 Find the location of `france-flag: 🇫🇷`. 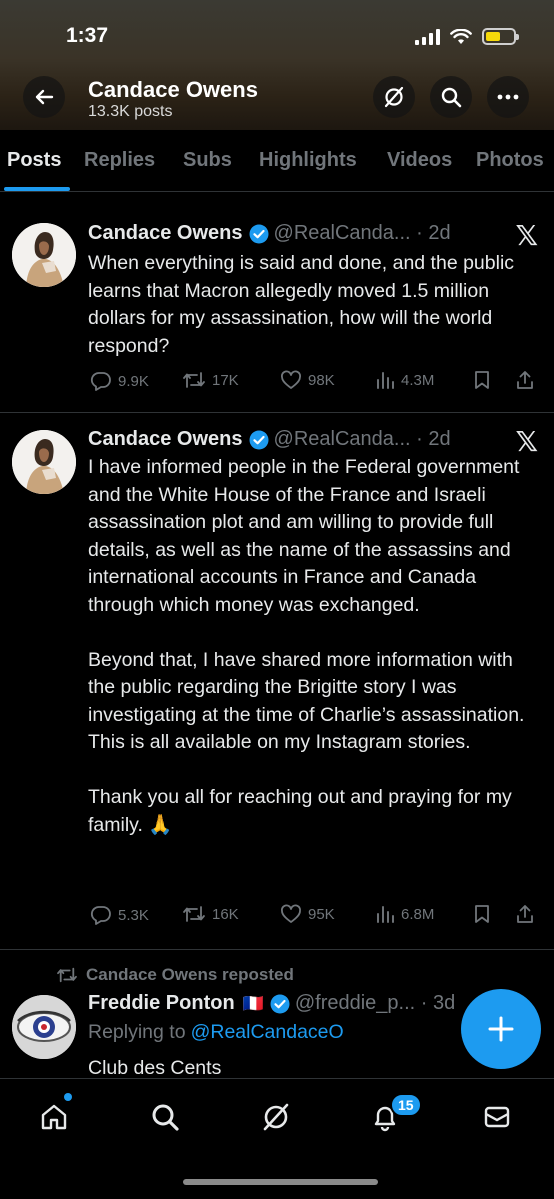

france-flag: 🇫🇷 is located at coordinates (253, 1003).